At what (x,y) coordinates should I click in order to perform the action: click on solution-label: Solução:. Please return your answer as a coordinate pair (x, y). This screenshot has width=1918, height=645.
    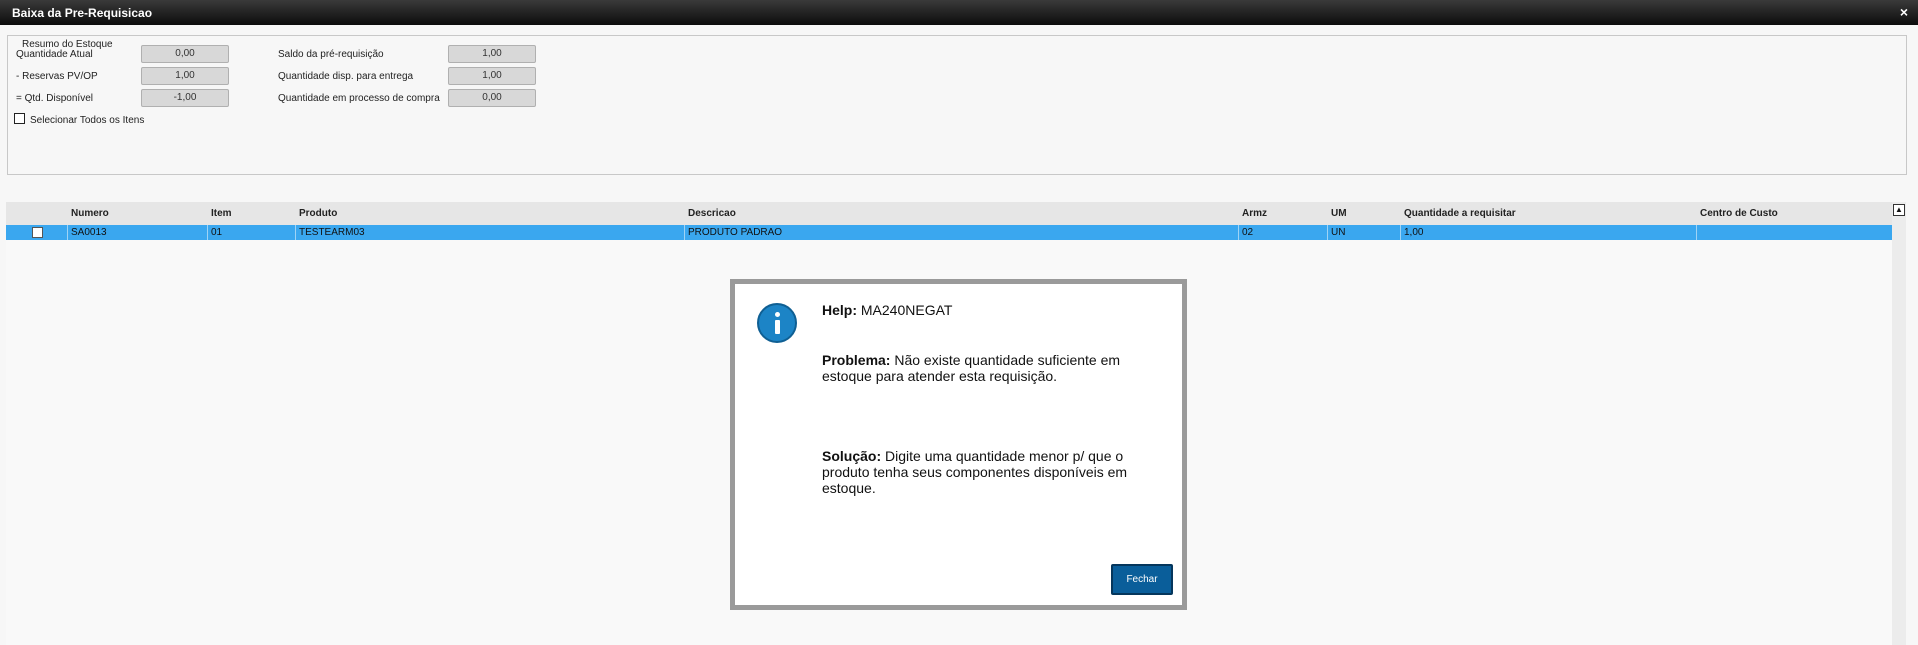
    Looking at the image, I should click on (852, 456).